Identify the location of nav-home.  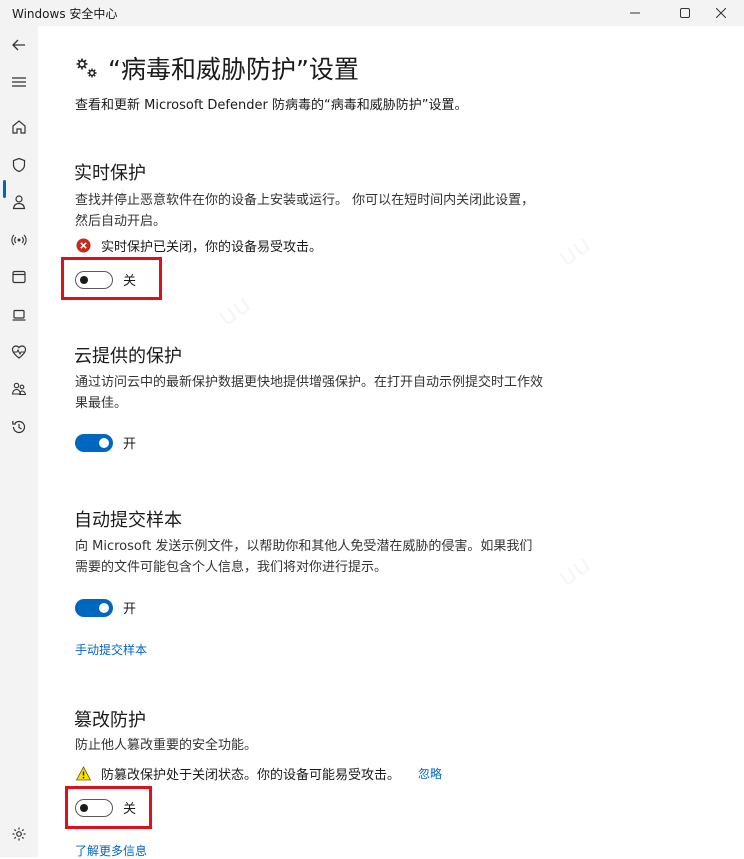
(19, 127).